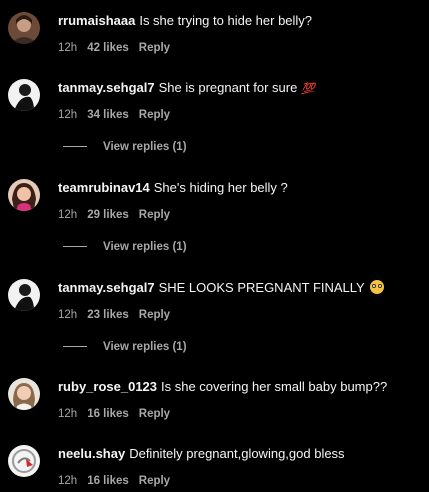 This screenshot has height=492, width=429. What do you see at coordinates (228, 87) in the screenshot?
I see `comment-text: She is pregnant for sure` at bounding box center [228, 87].